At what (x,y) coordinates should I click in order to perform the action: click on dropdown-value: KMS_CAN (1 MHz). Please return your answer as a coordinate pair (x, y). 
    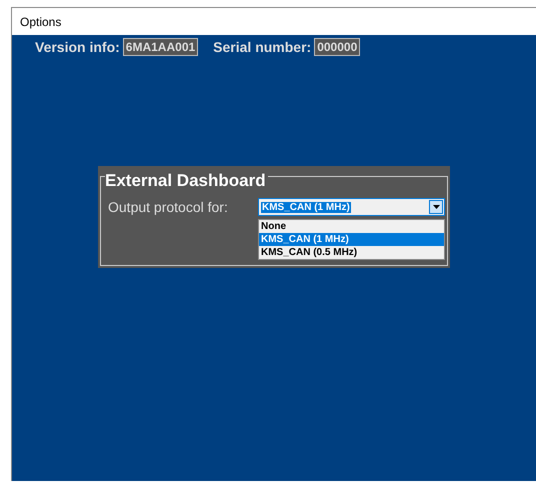
    Looking at the image, I should click on (306, 207).